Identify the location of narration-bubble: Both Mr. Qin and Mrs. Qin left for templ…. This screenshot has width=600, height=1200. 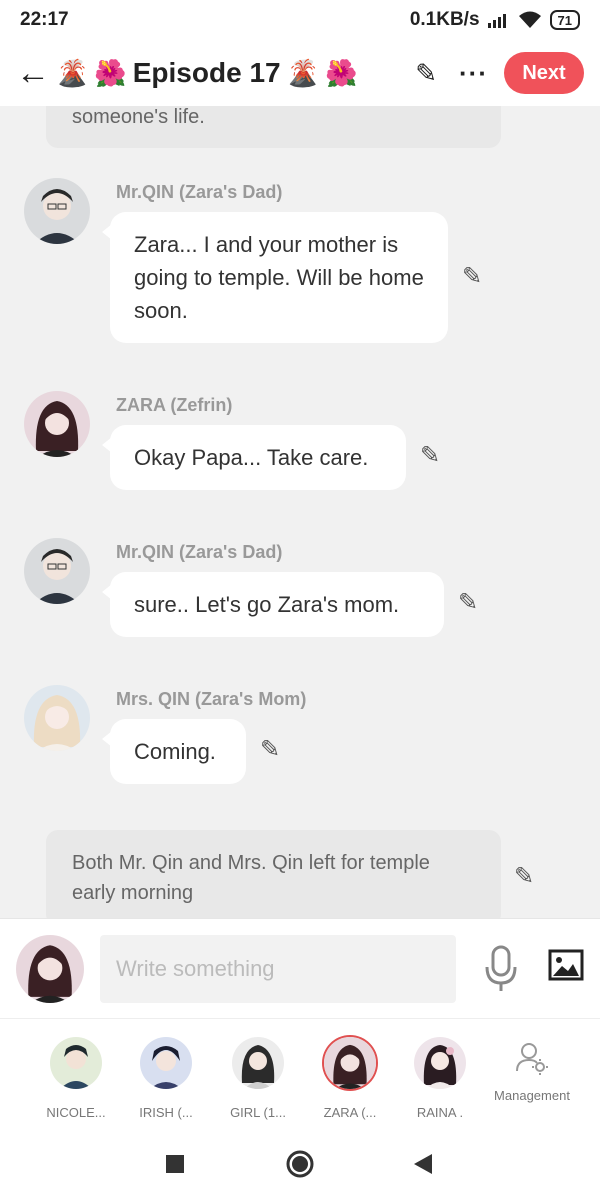
(273, 874).